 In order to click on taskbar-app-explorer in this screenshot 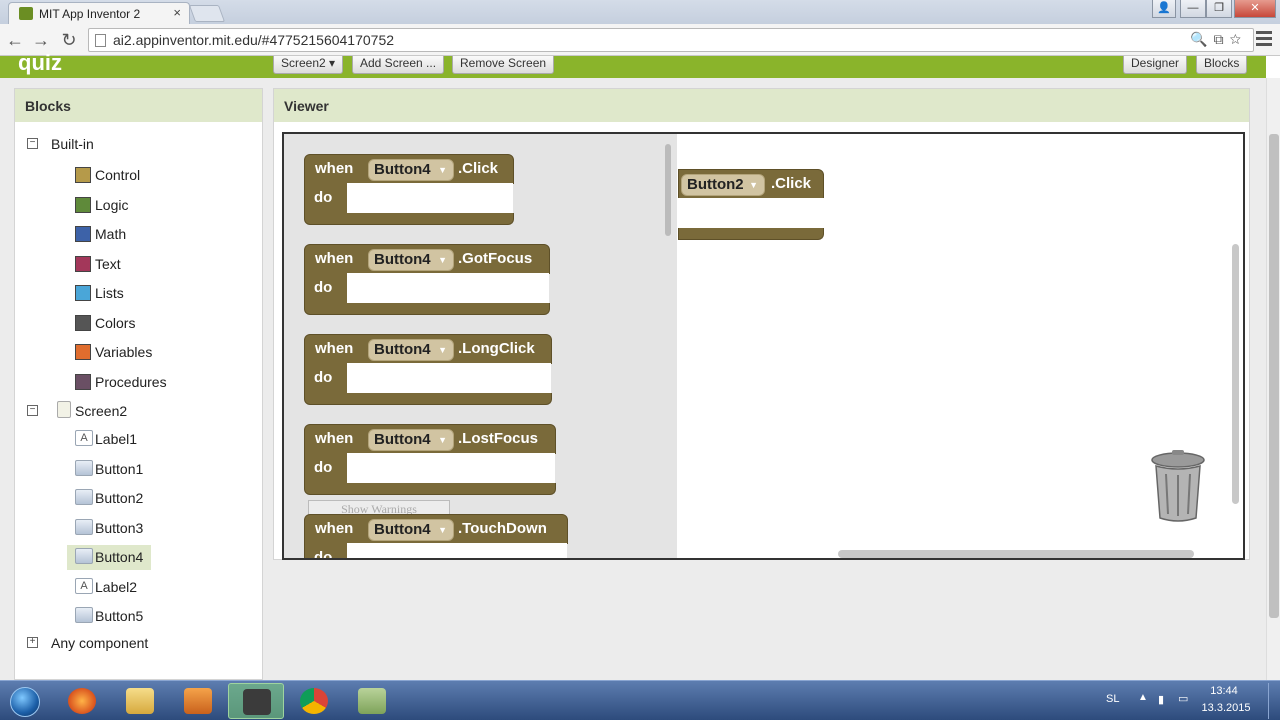, I will do `click(140, 701)`.